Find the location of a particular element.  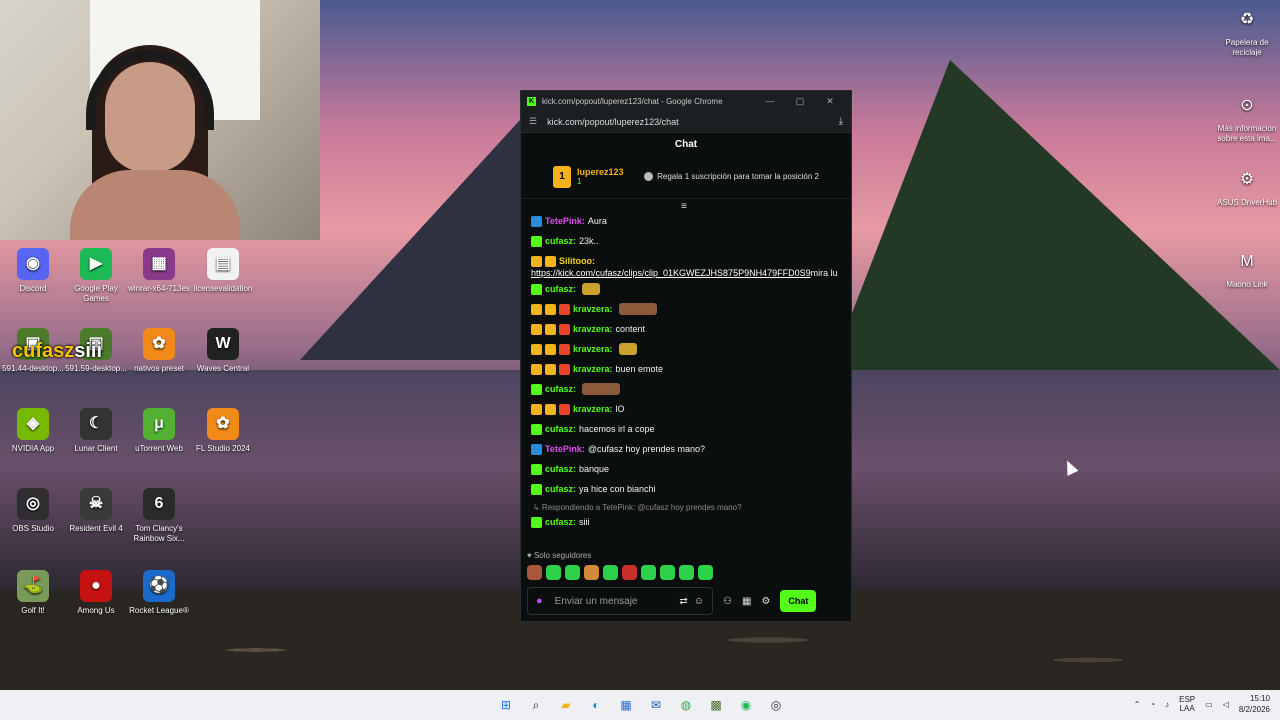

address-bar: ☰ kick.com/popout/luperez123/chat ⤓ is located at coordinates (686, 122).